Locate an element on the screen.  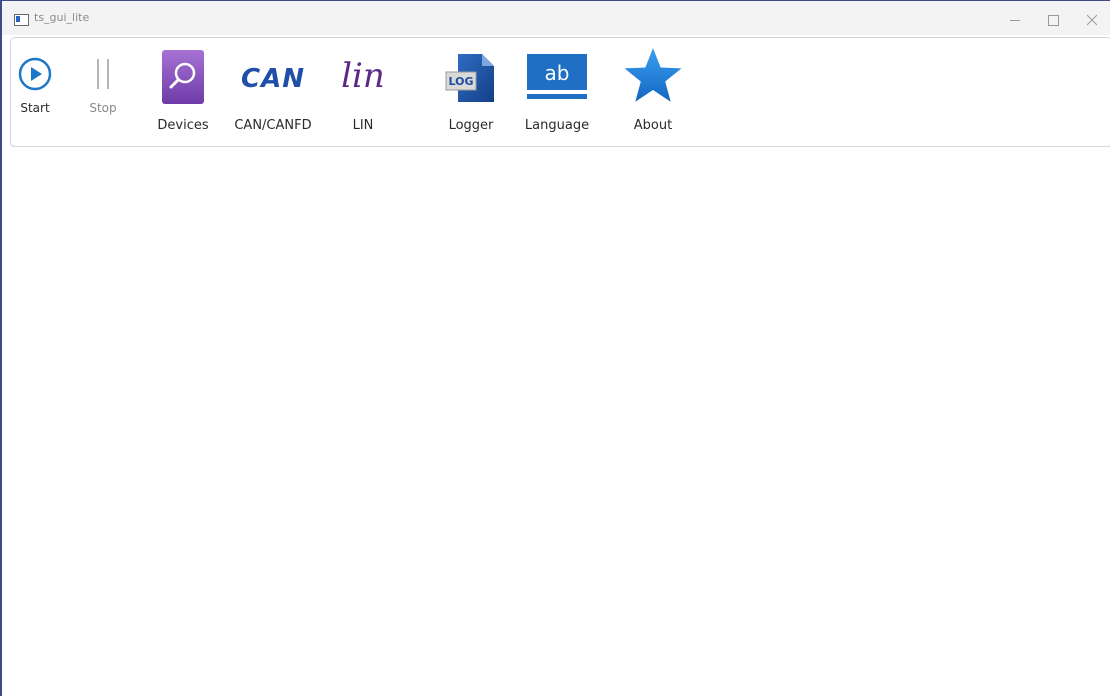
close-icon is located at coordinates (1092, 20).